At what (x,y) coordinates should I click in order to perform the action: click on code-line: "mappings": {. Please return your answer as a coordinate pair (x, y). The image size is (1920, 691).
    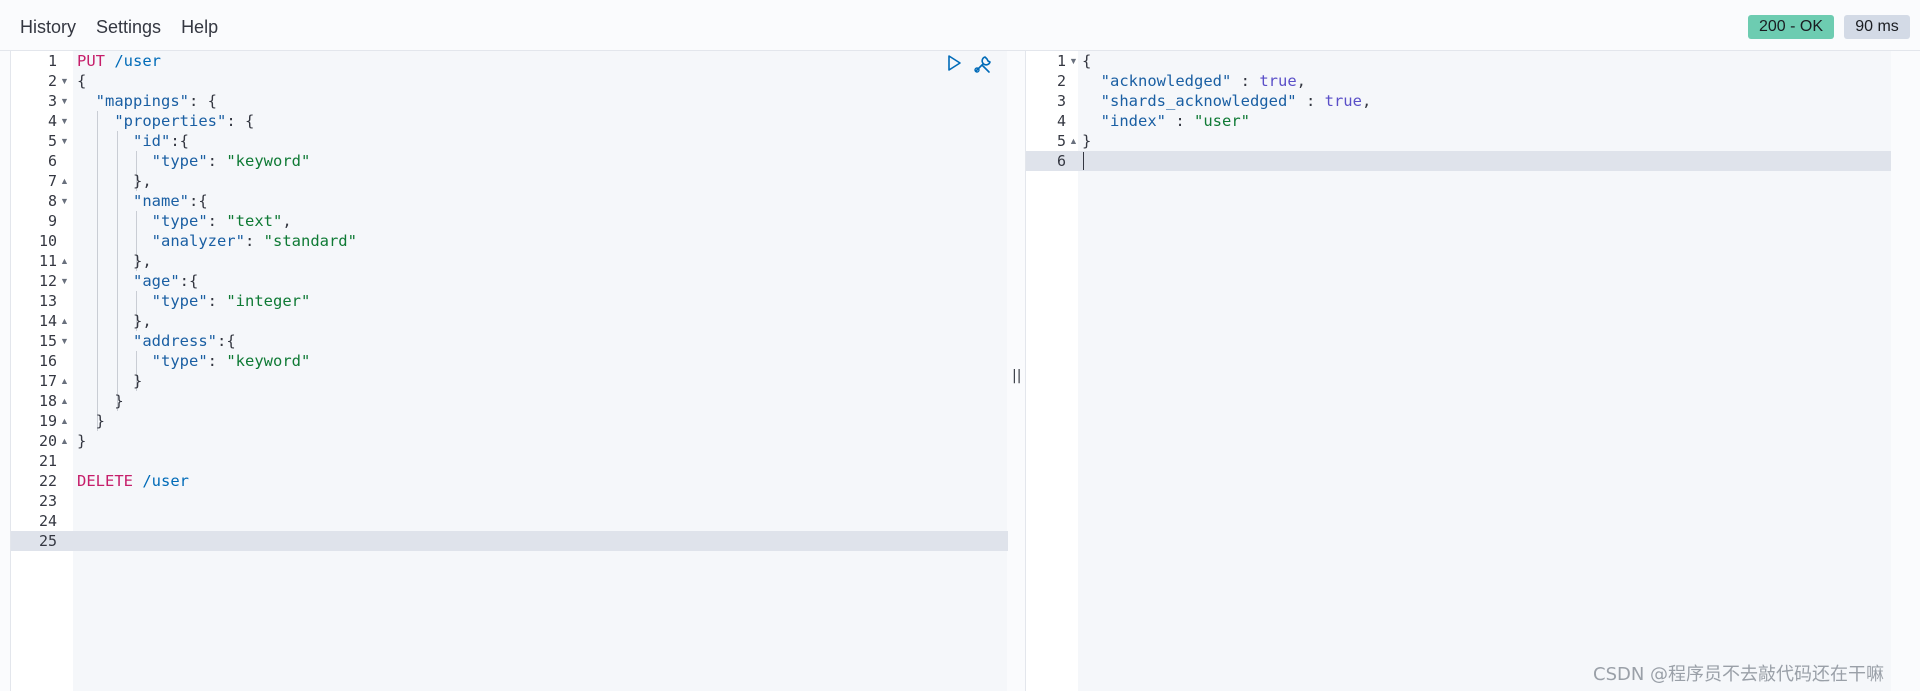
    Looking at the image, I should click on (147, 101).